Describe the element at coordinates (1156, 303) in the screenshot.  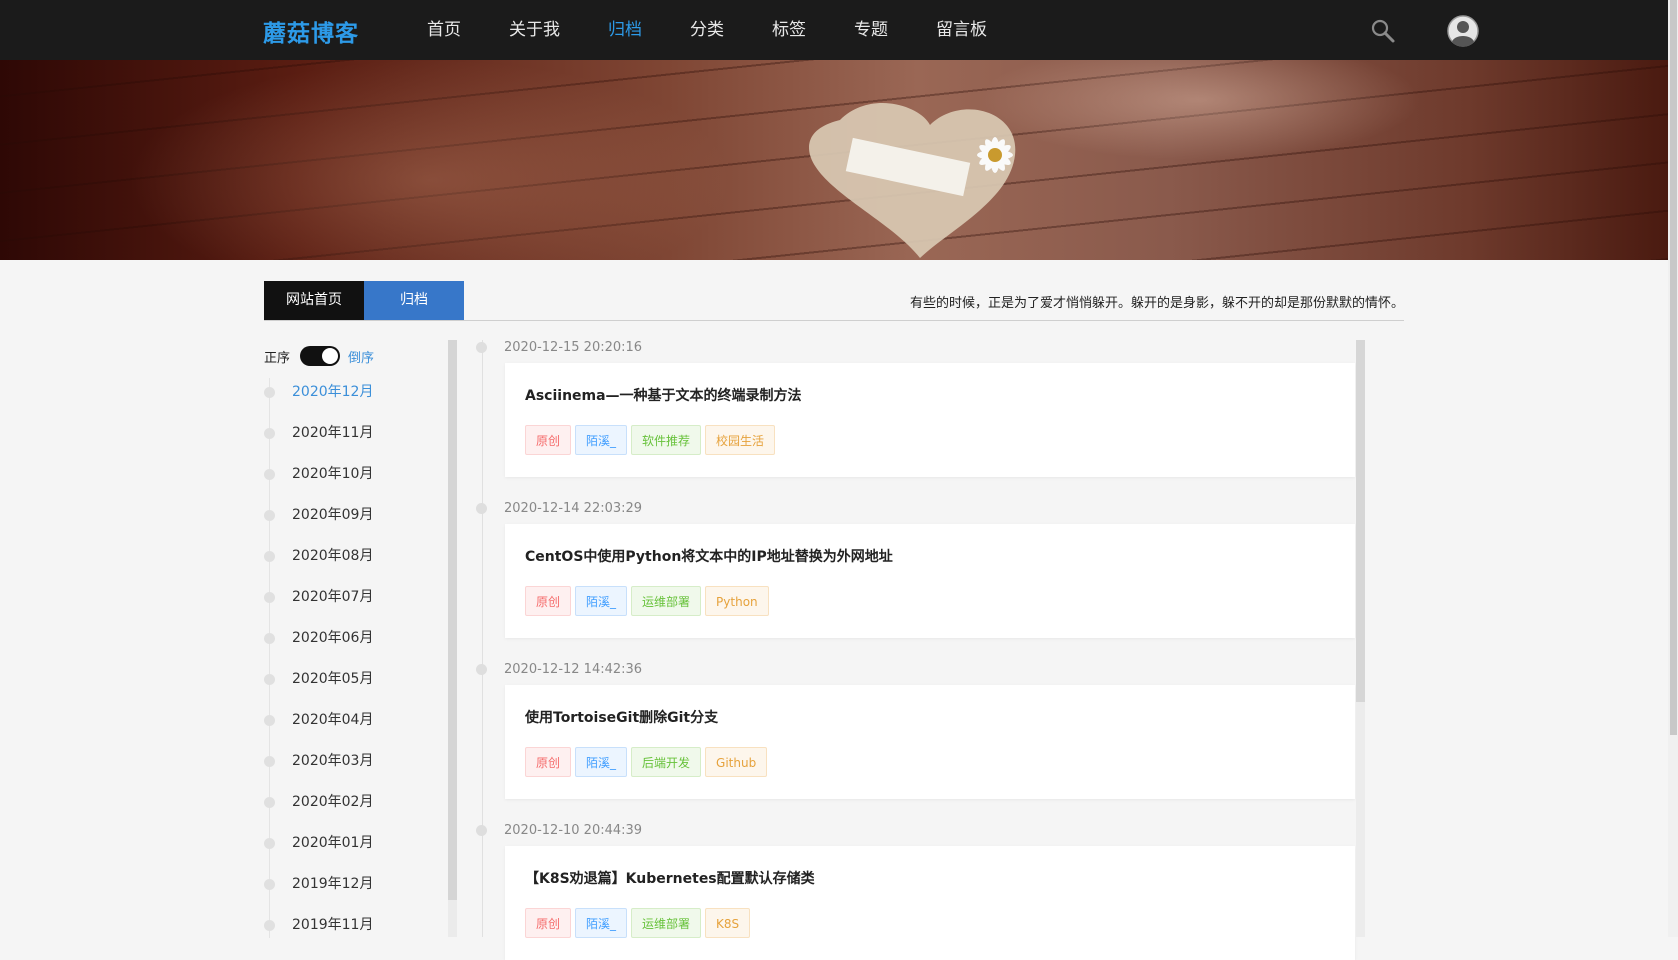
I see `motto-text: 有些的时候，正是为了爱才悄悄躲开。躲开的是身影，躲不开的却是那份默默的情怀。` at that location.